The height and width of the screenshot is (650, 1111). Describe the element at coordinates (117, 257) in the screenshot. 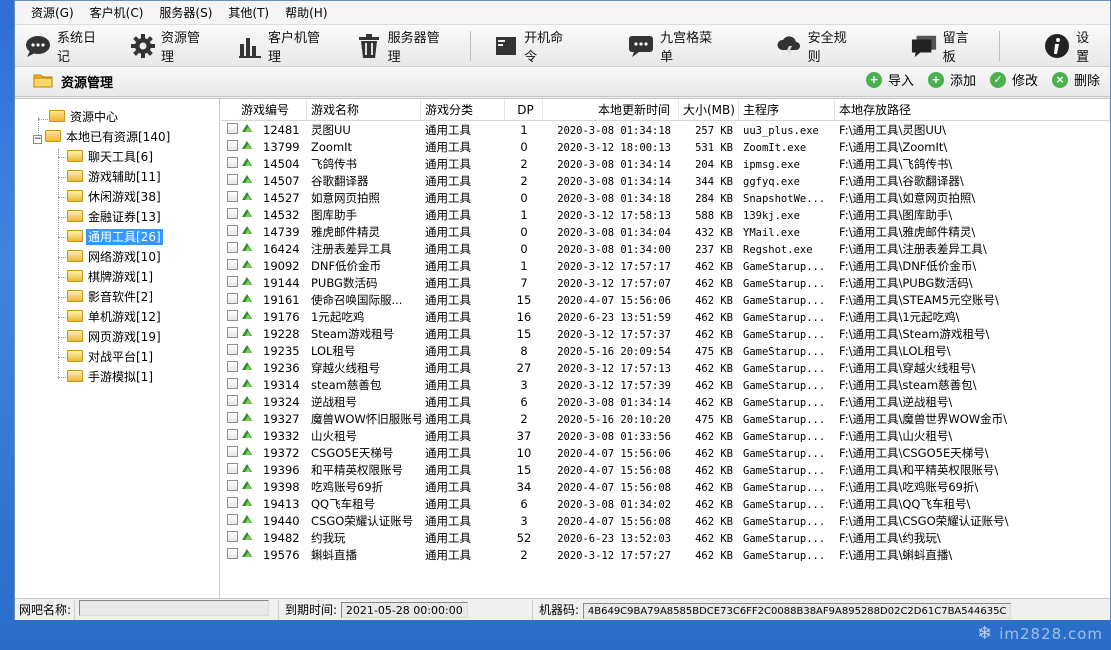

I see `tree-node-category: 网络游戏[10]` at that location.